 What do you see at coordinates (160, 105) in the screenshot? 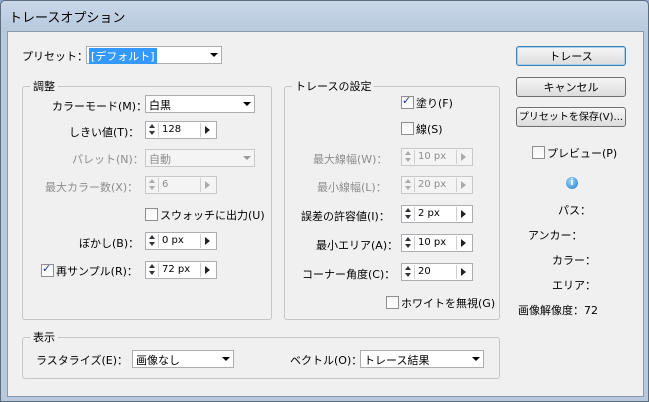
I see `color-mode-value: 白黒` at bounding box center [160, 105].